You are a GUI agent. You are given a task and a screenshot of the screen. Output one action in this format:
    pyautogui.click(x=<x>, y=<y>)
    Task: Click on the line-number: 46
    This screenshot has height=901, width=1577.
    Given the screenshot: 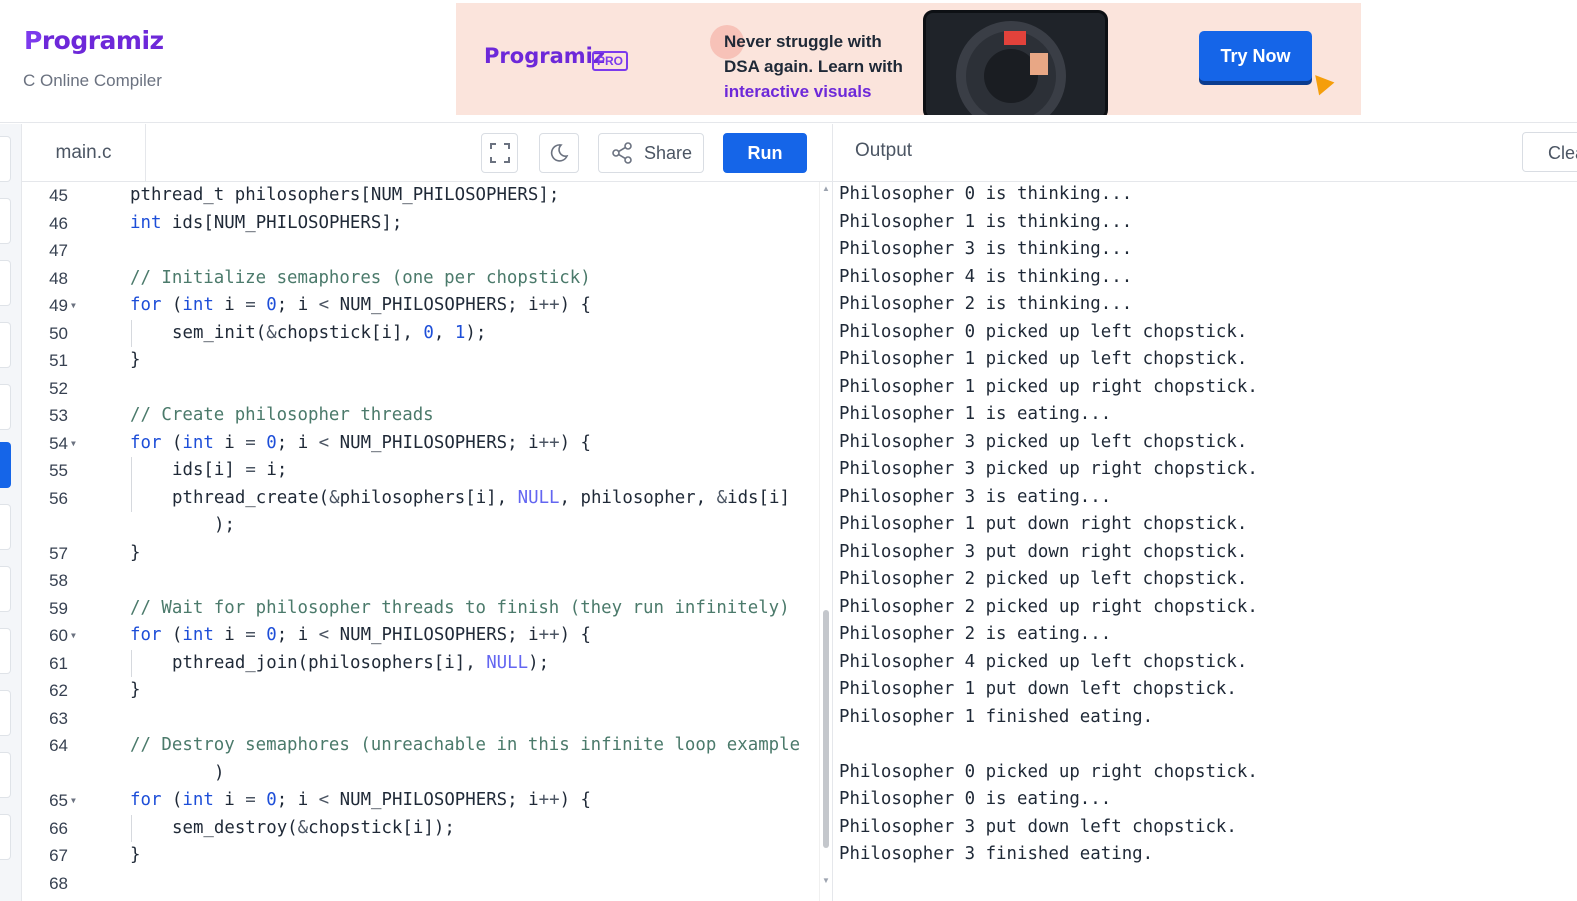 What is the action you would take?
    pyautogui.click(x=58, y=223)
    